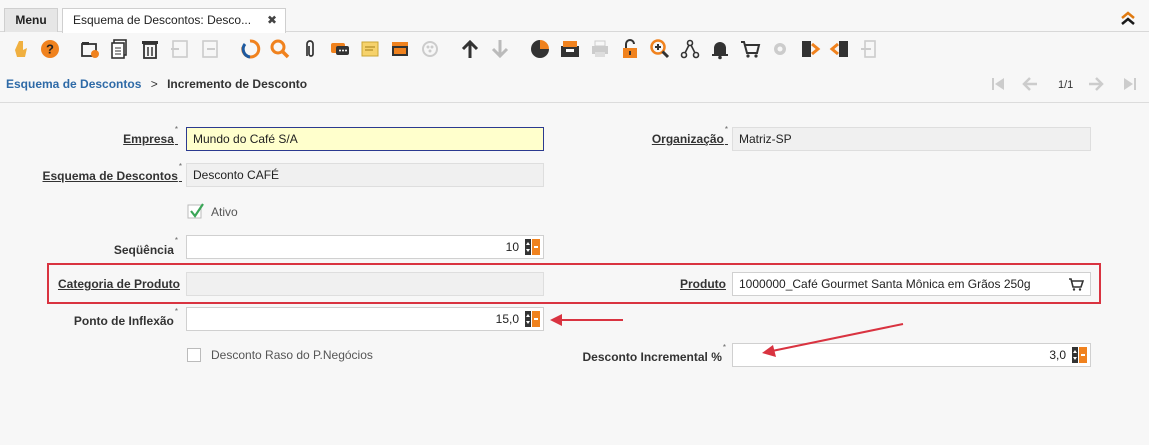  I want to click on attachment-icon, so click(310, 49).